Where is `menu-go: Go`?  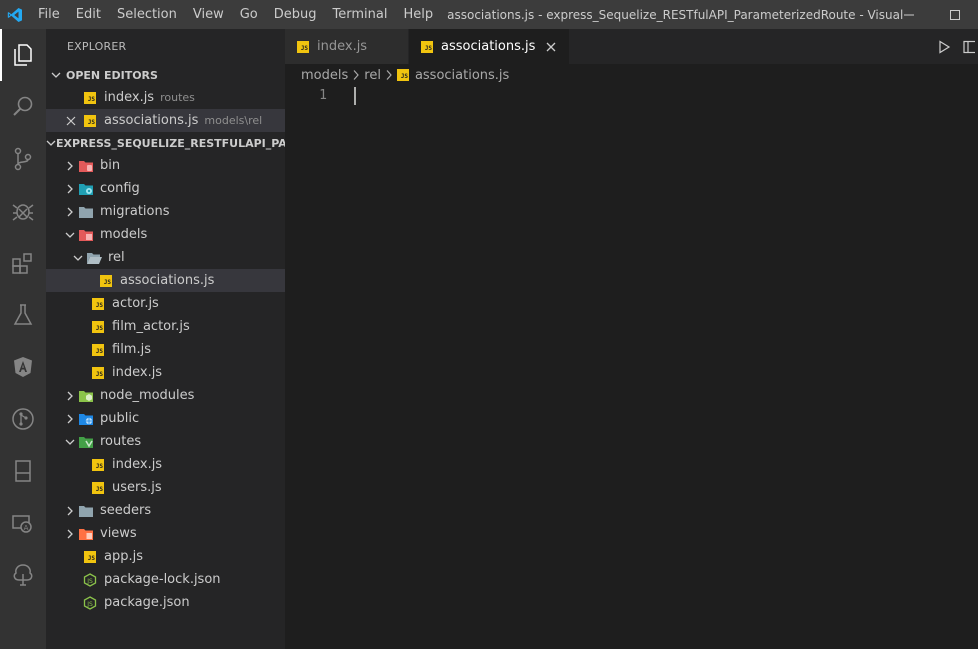 menu-go: Go is located at coordinates (249, 14).